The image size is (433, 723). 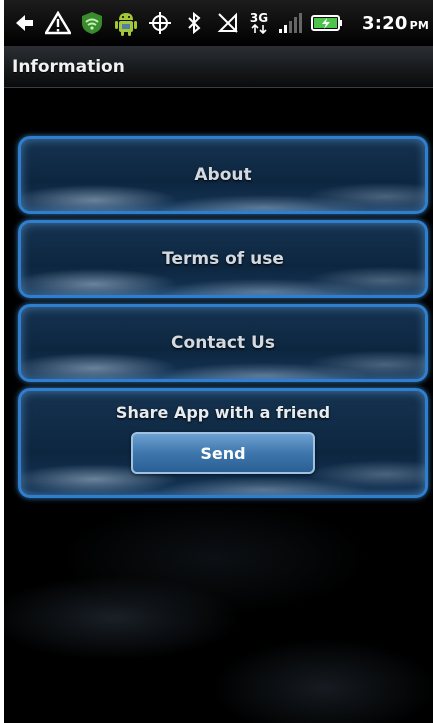 I want to click on share-app-card: Share App with a friend Send, so click(x=223, y=443).